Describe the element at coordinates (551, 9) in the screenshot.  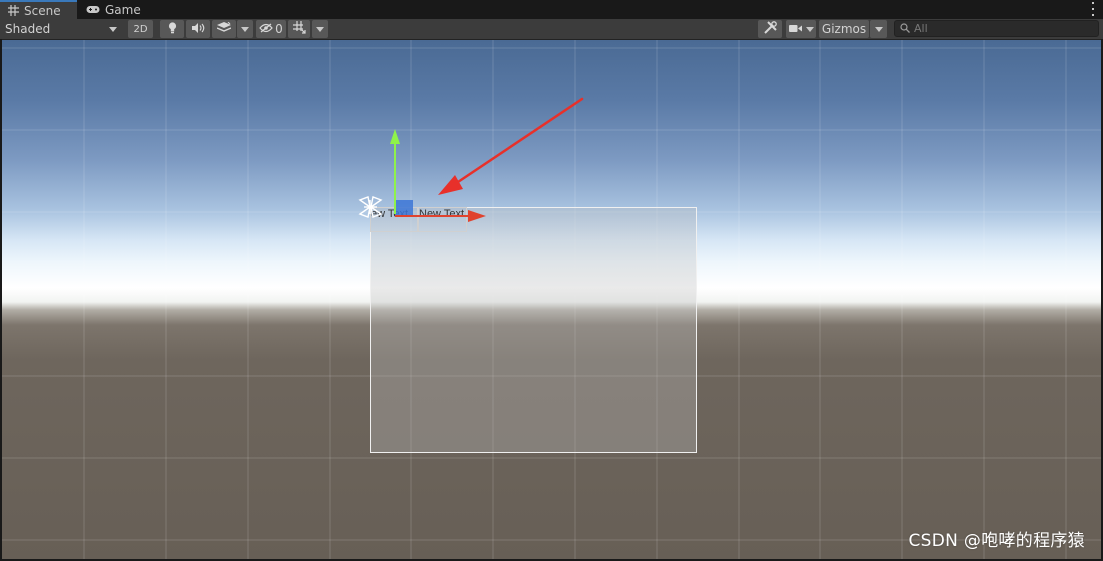
I see `tab-bar: Scene Game` at that location.